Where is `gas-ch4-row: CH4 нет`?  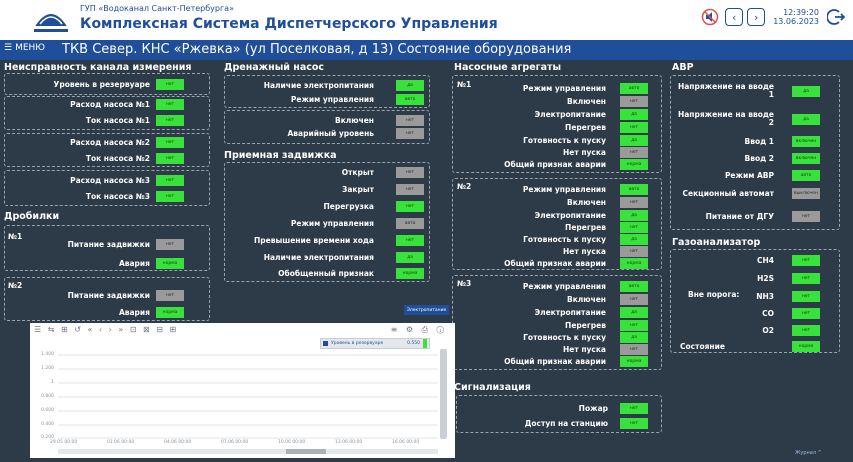 gas-ch4-row: CH4 нет is located at coordinates (780, 260).